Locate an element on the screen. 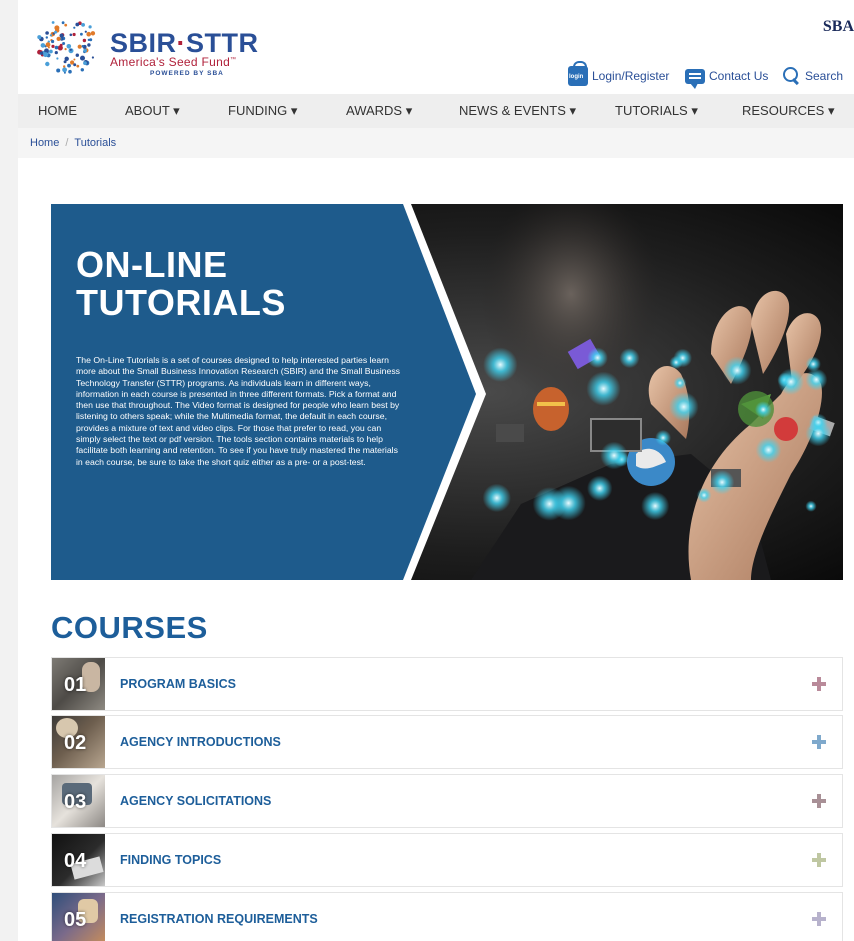 The image size is (854, 941). lock-icon: login is located at coordinates (578, 73).